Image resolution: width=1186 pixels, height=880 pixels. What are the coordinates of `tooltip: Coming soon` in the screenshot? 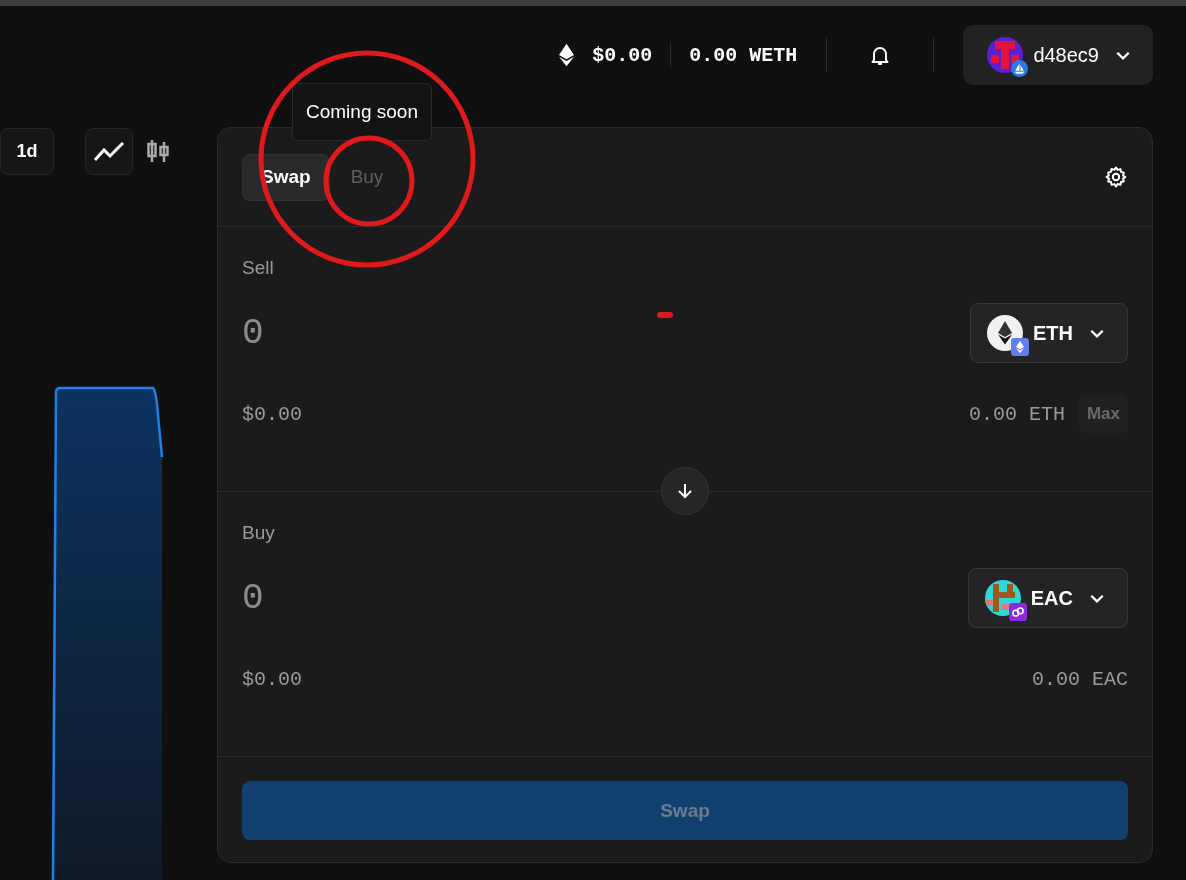 It's located at (362, 112).